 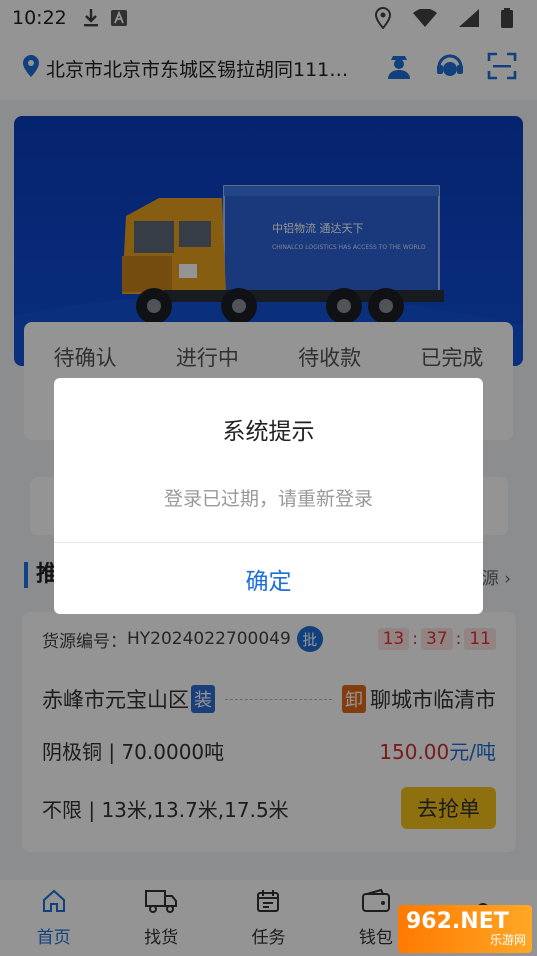 What do you see at coordinates (268, 578) in the screenshot?
I see `confirm-button: 确定` at bounding box center [268, 578].